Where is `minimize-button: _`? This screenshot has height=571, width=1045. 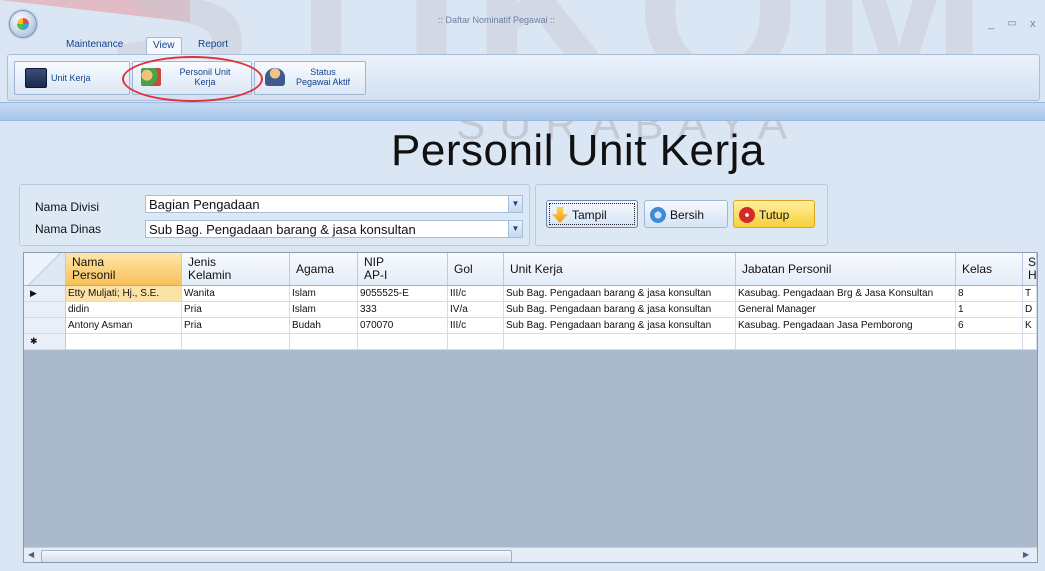 minimize-button: _ is located at coordinates (991, 24).